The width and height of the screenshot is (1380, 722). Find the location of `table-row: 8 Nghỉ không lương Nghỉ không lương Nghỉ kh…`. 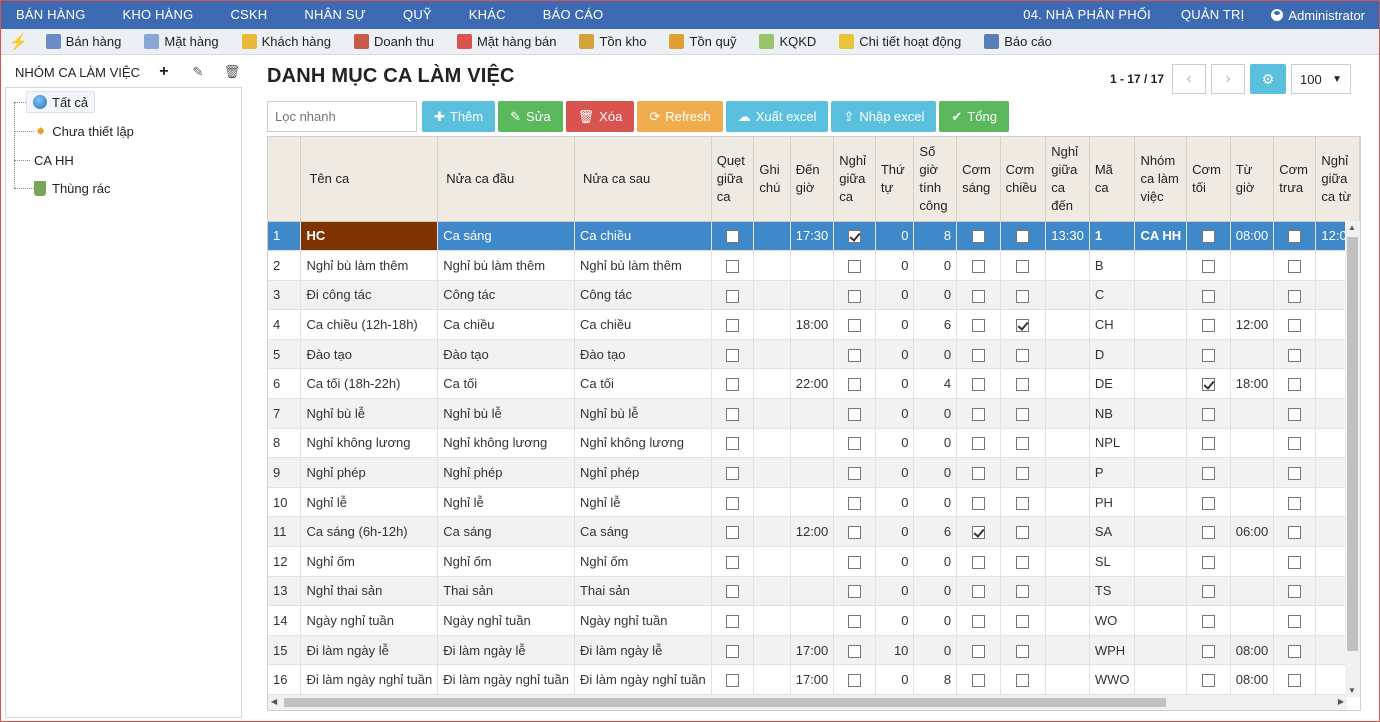

table-row: 8 Nghỉ không lương Nghỉ không lương Nghỉ kh… is located at coordinates (814, 443).